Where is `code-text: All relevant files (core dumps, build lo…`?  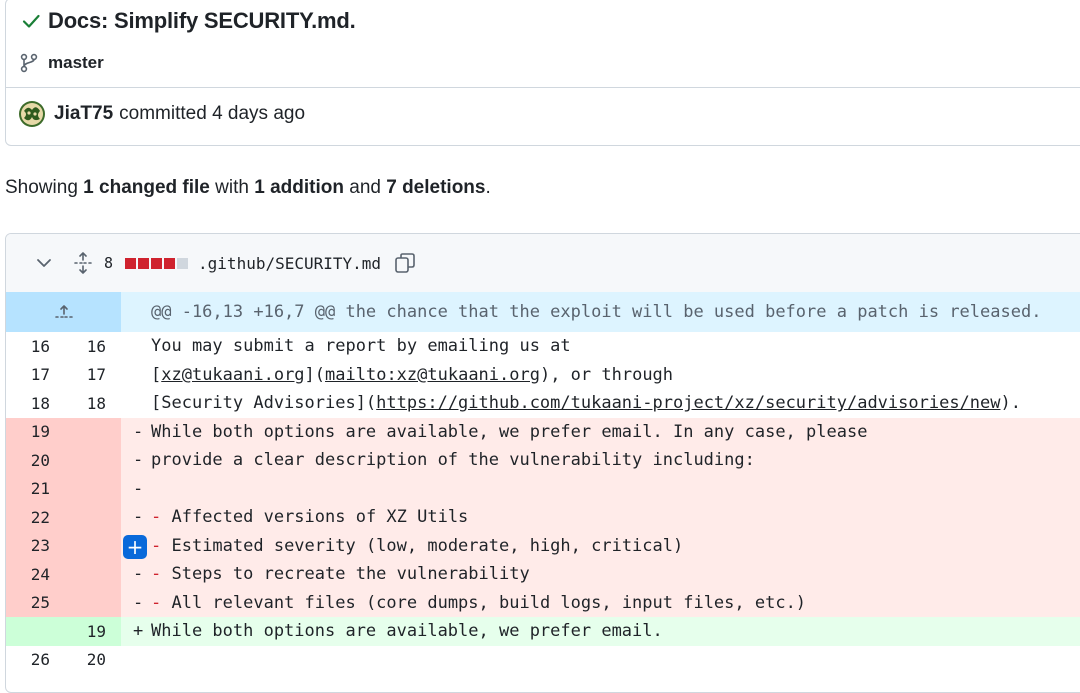 code-text: All relevant files (core dumps, build lo… is located at coordinates (489, 602).